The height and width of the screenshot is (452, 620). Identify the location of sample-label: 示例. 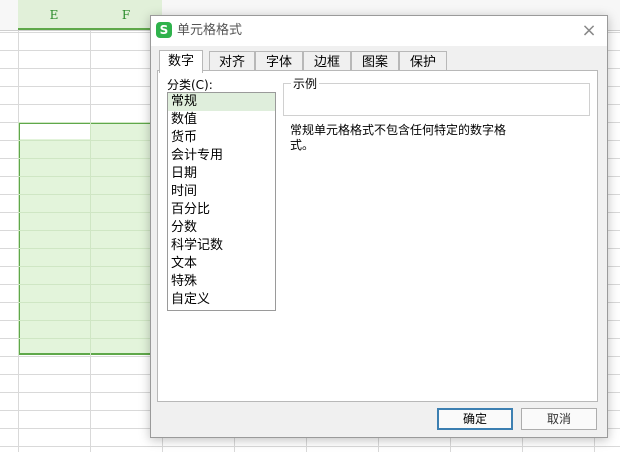
(305, 83).